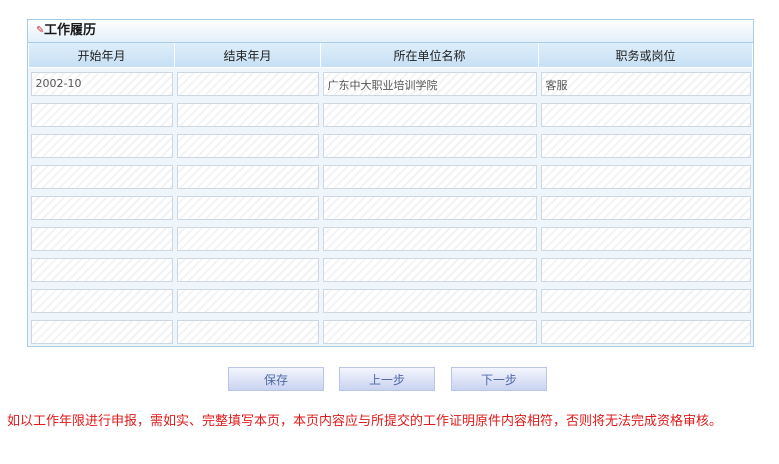  I want to click on start-date-input: 2002-10, so click(101, 83).